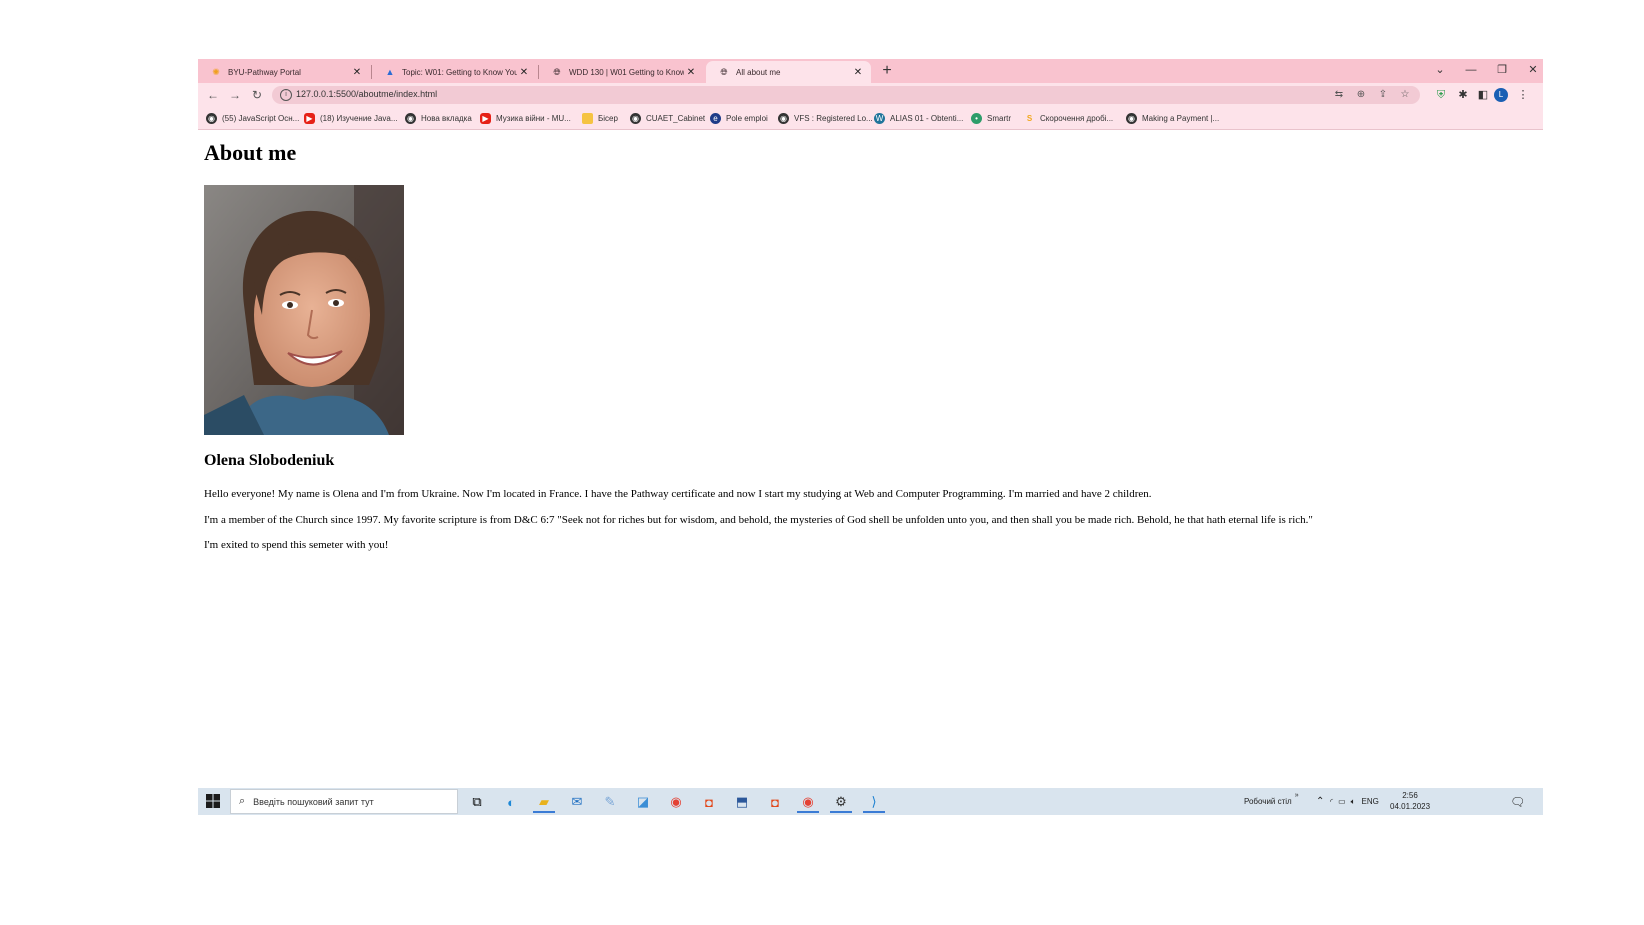 This screenshot has width=1644, height=925. I want to click on vscode-icon: ⟩, so click(874, 802).